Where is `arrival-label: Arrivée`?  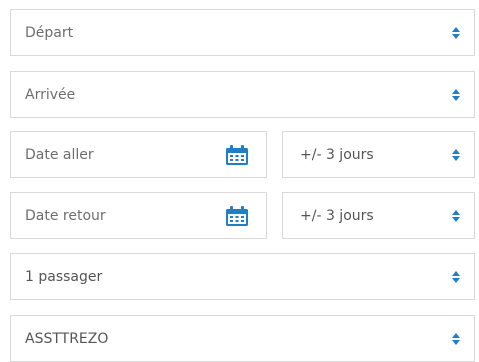
arrival-label: Arrivée is located at coordinates (50, 94).